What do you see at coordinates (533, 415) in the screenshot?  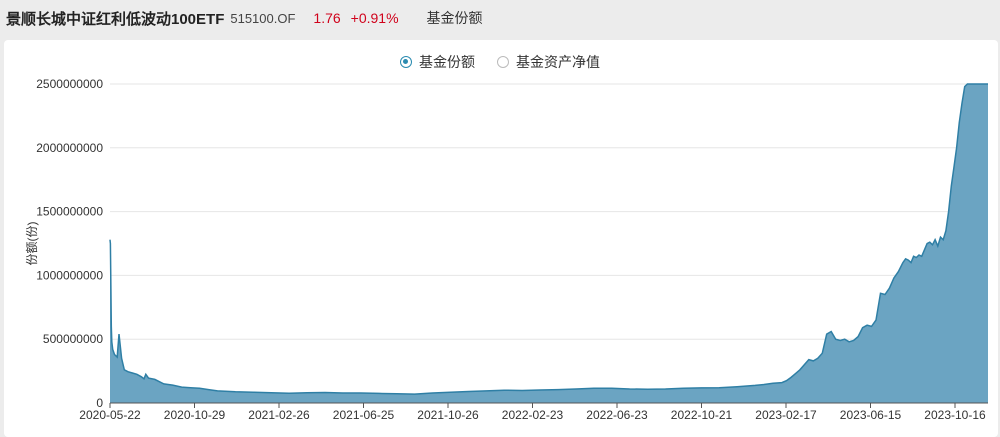 I see `x-tick-label: 2022-02-23` at bounding box center [533, 415].